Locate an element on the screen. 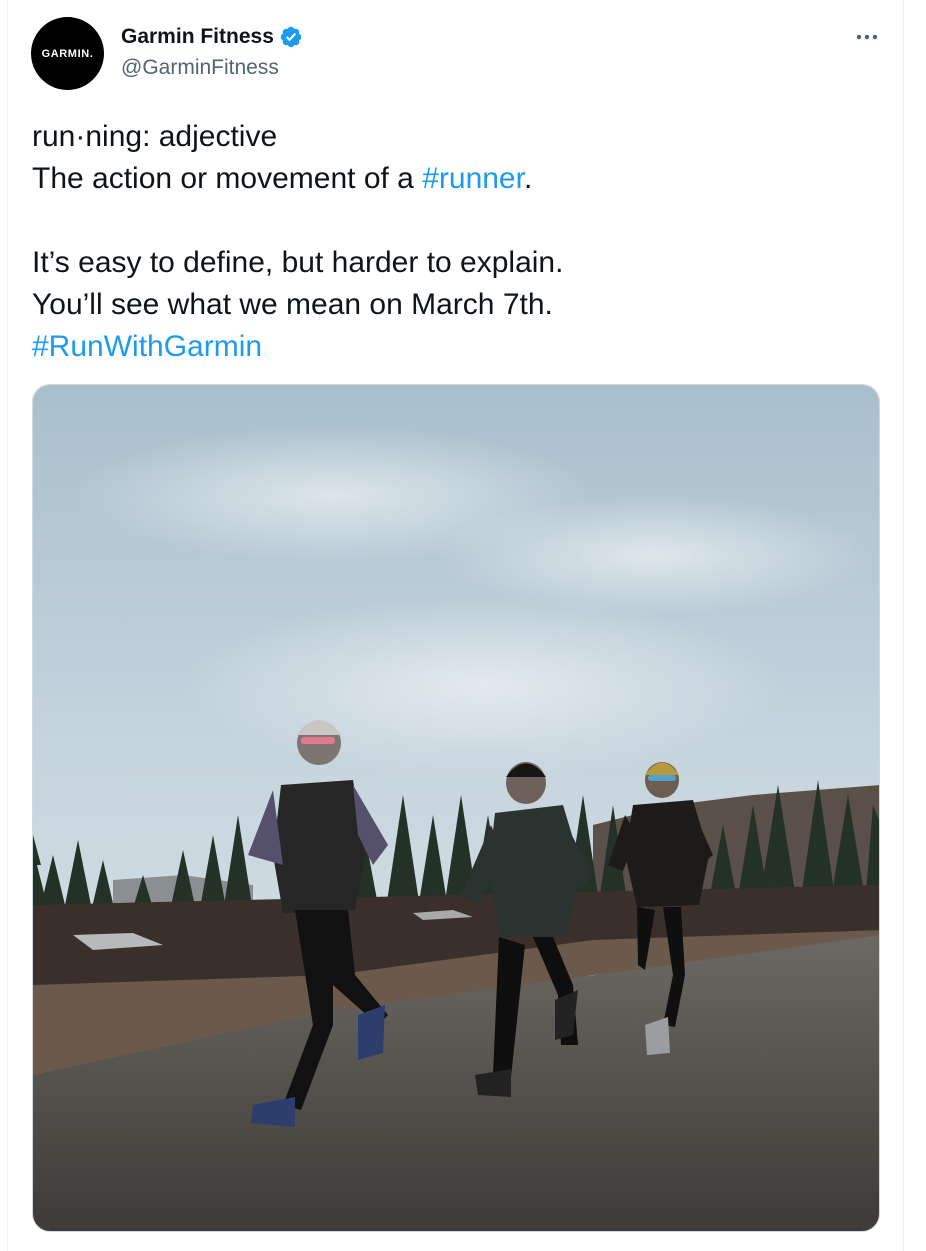 The height and width of the screenshot is (1251, 926). hashtag-runner-link: #runner is located at coordinates (473, 178).